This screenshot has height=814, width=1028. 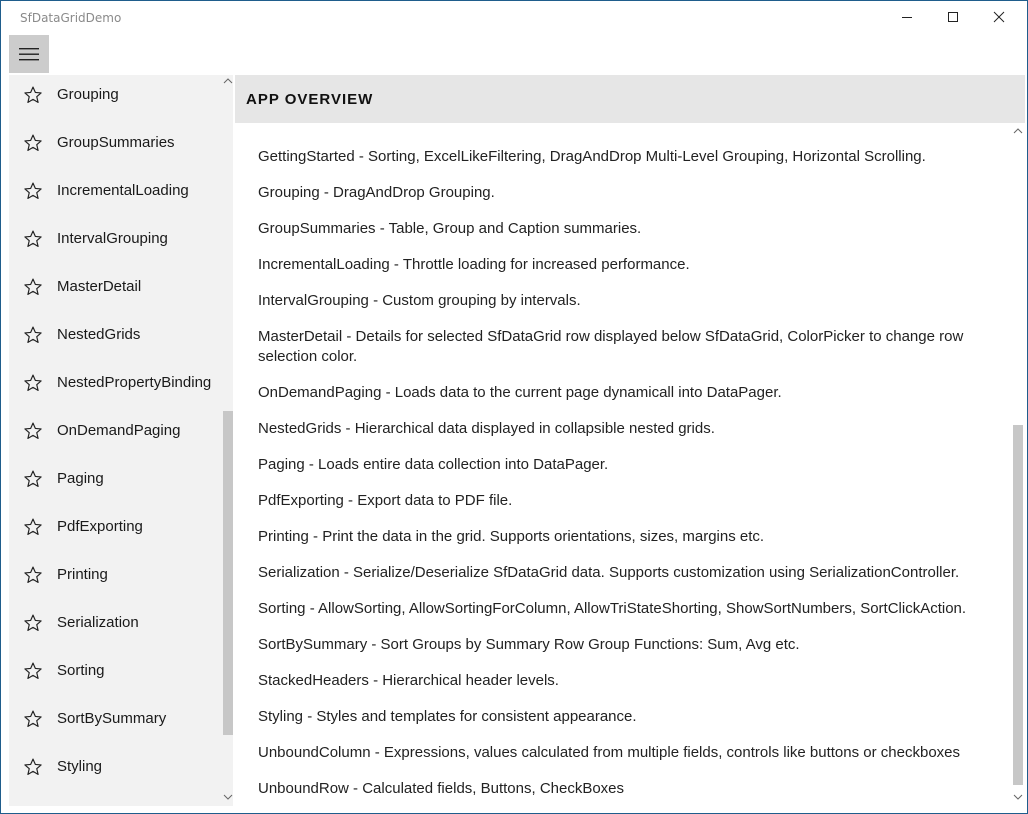 I want to click on sidebar-item: Sorting, so click(x=115, y=675).